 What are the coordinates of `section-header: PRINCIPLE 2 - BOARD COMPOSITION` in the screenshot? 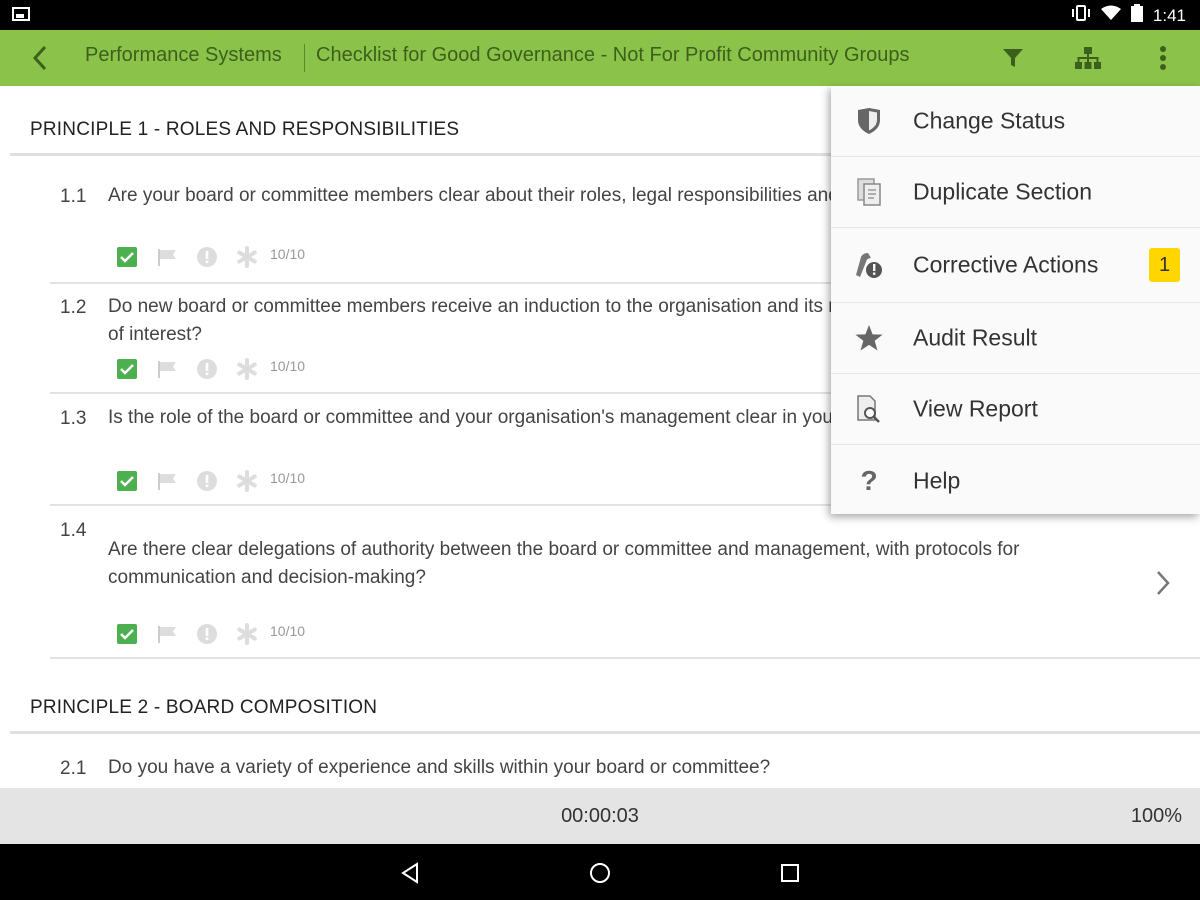 It's located at (605, 697).